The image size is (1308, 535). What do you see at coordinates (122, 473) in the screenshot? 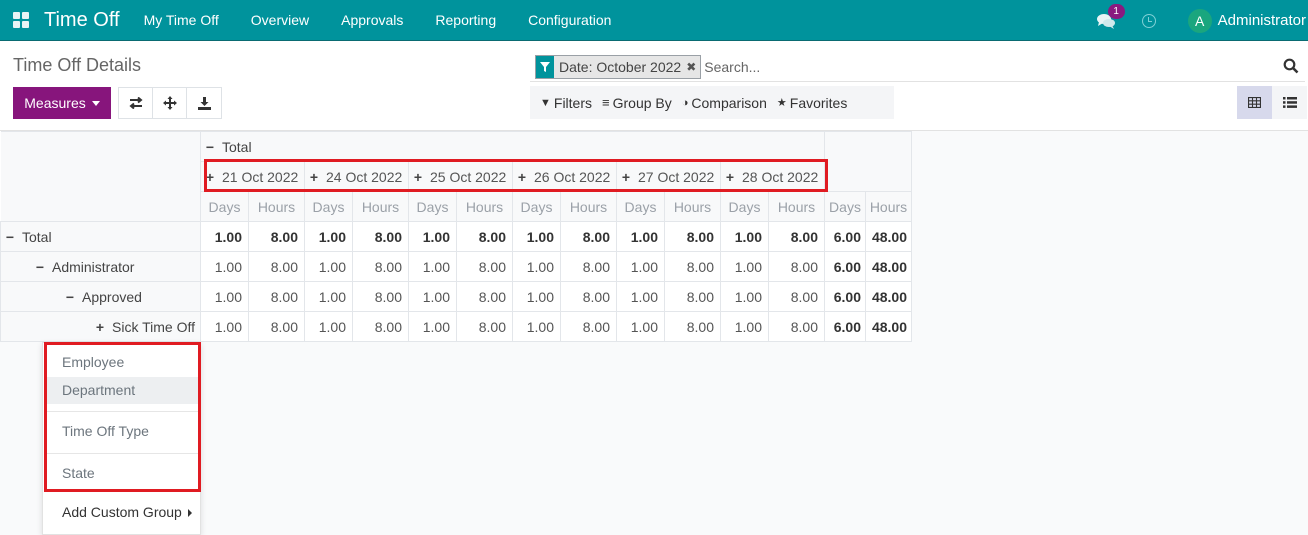
I see `groupby-option-state: State` at bounding box center [122, 473].